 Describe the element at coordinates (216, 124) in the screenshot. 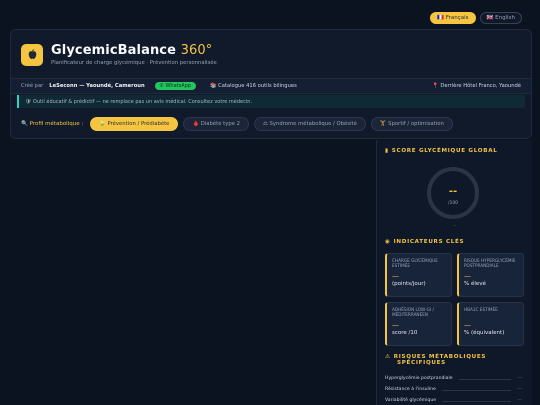

I see `profile-chip-diabetes: 🩸 Diabète type 2` at that location.